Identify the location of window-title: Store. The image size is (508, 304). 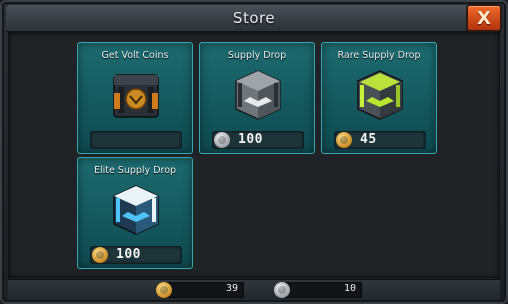
(254, 18).